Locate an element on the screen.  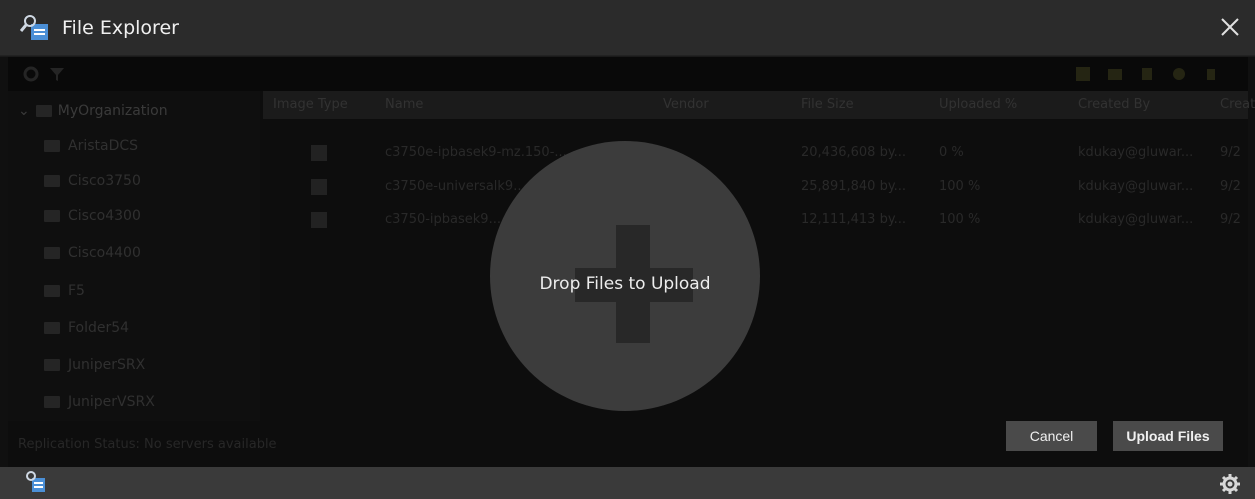
close-icon is located at coordinates (1230, 27).